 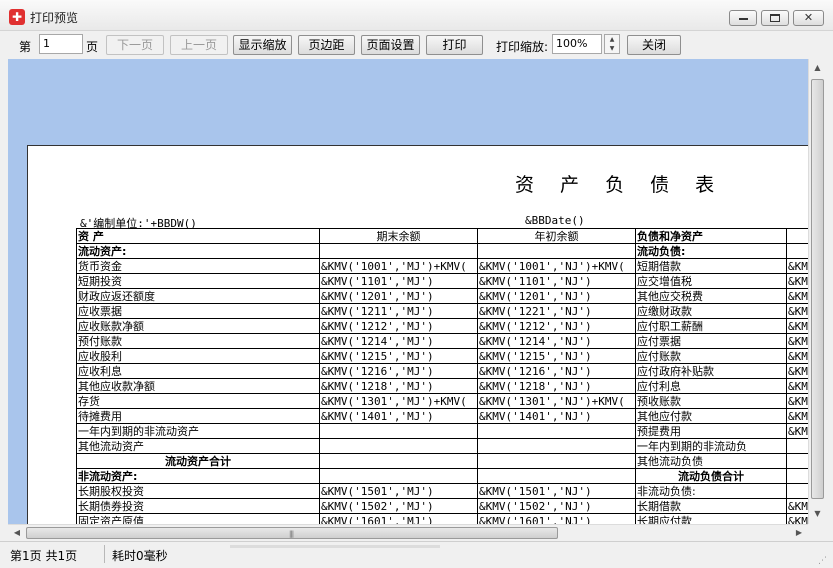 I want to click on horizontal-scrollbar: ◀ ||| ▶, so click(x=408, y=532).